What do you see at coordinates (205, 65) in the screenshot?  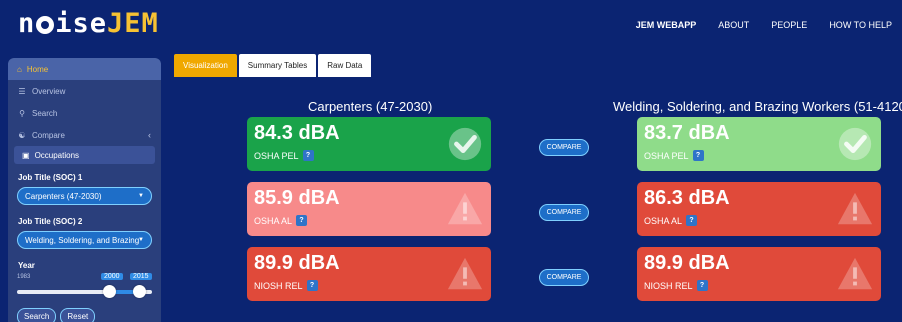 I see `tab-visualization: Visualization` at bounding box center [205, 65].